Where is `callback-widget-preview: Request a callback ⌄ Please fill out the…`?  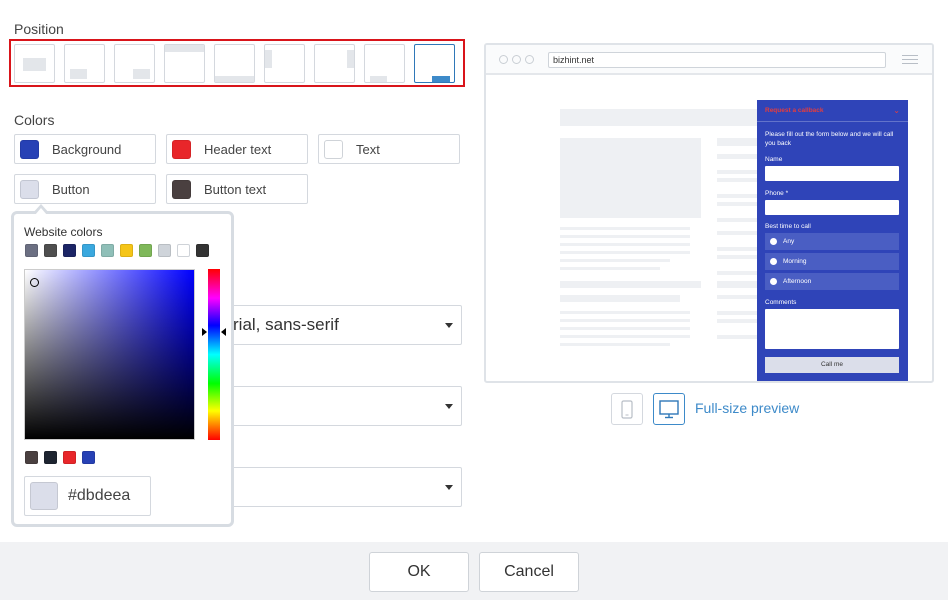
callback-widget-preview: Request a callback ⌄ Please fill out the… is located at coordinates (832, 240).